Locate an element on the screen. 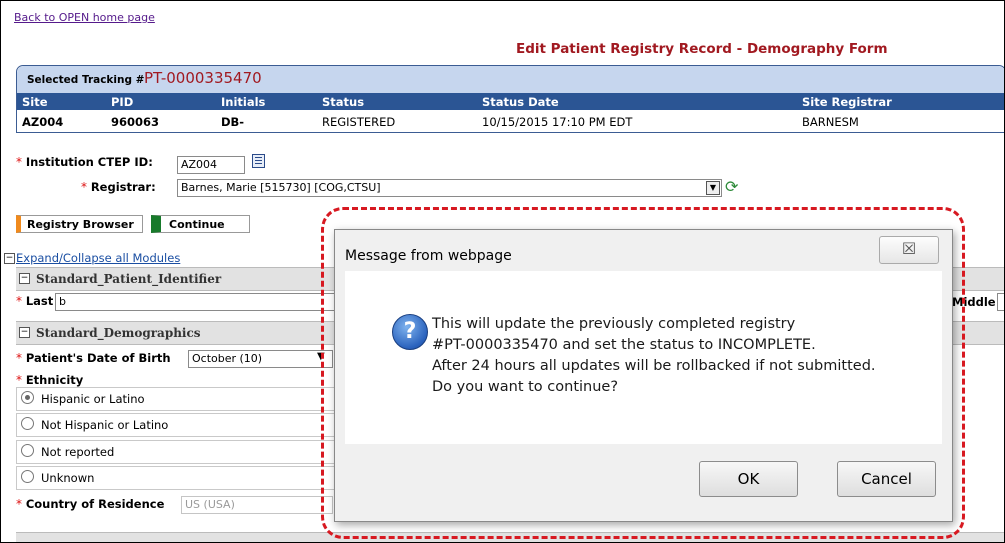 This screenshot has height=543, width=1005. section-title: Standard_Patient_Identifier is located at coordinates (129, 279).